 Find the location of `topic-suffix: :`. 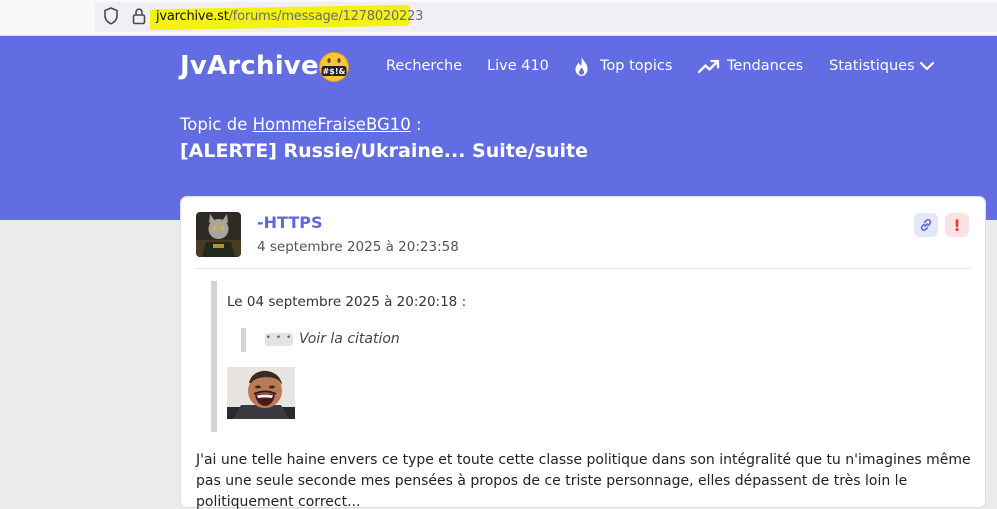

topic-suffix: : is located at coordinates (416, 124).